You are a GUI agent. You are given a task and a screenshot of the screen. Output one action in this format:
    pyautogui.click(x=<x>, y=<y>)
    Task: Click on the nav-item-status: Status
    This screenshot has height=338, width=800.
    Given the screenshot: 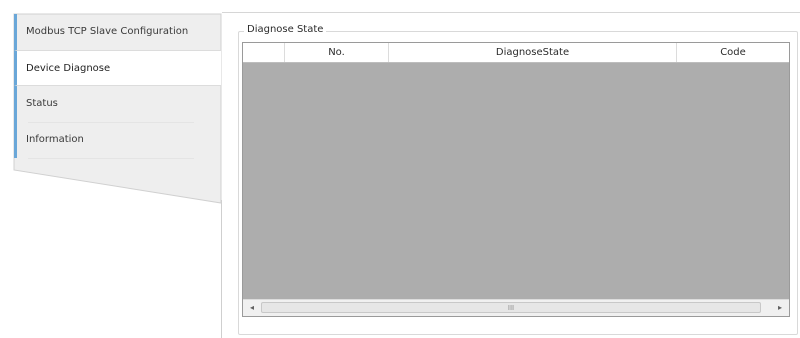 What is the action you would take?
    pyautogui.click(x=117, y=104)
    